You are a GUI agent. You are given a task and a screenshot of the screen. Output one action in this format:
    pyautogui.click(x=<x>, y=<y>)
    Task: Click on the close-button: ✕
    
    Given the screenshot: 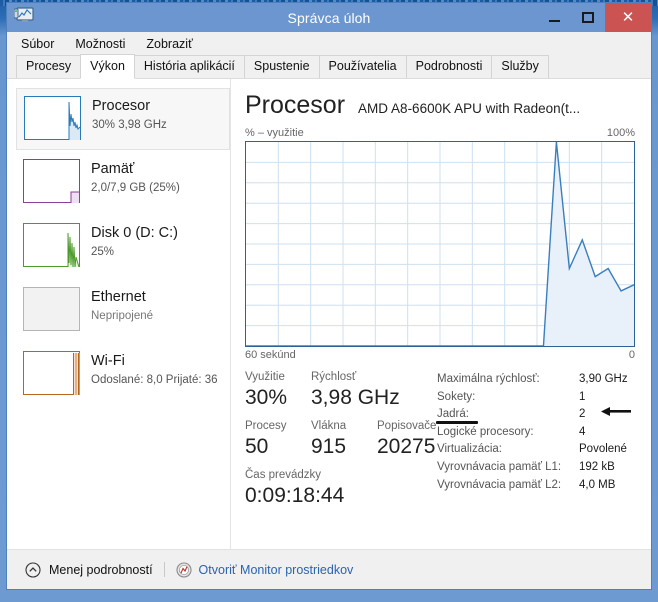 What is the action you would take?
    pyautogui.click(x=628, y=17)
    